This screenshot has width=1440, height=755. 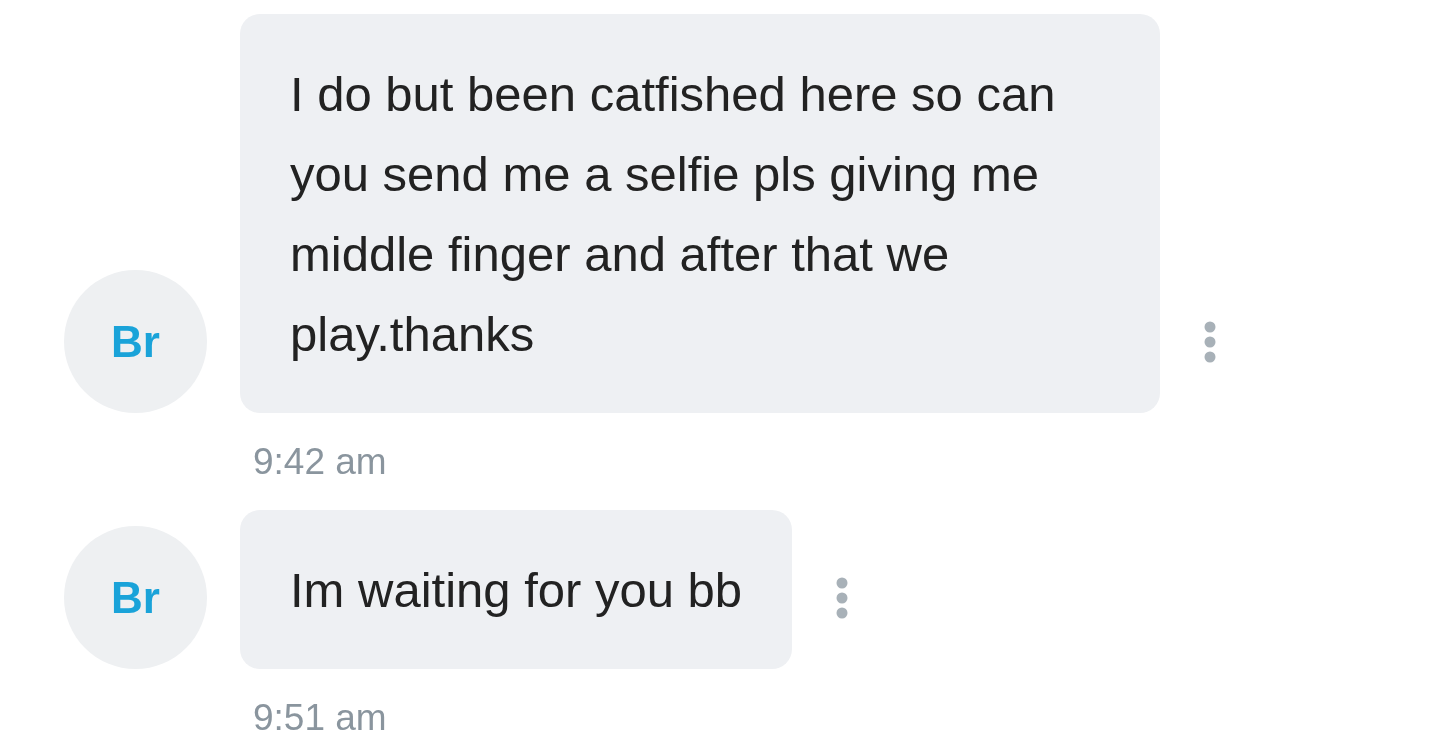 What do you see at coordinates (320, 718) in the screenshot?
I see `timestamp: 9:51 am` at bounding box center [320, 718].